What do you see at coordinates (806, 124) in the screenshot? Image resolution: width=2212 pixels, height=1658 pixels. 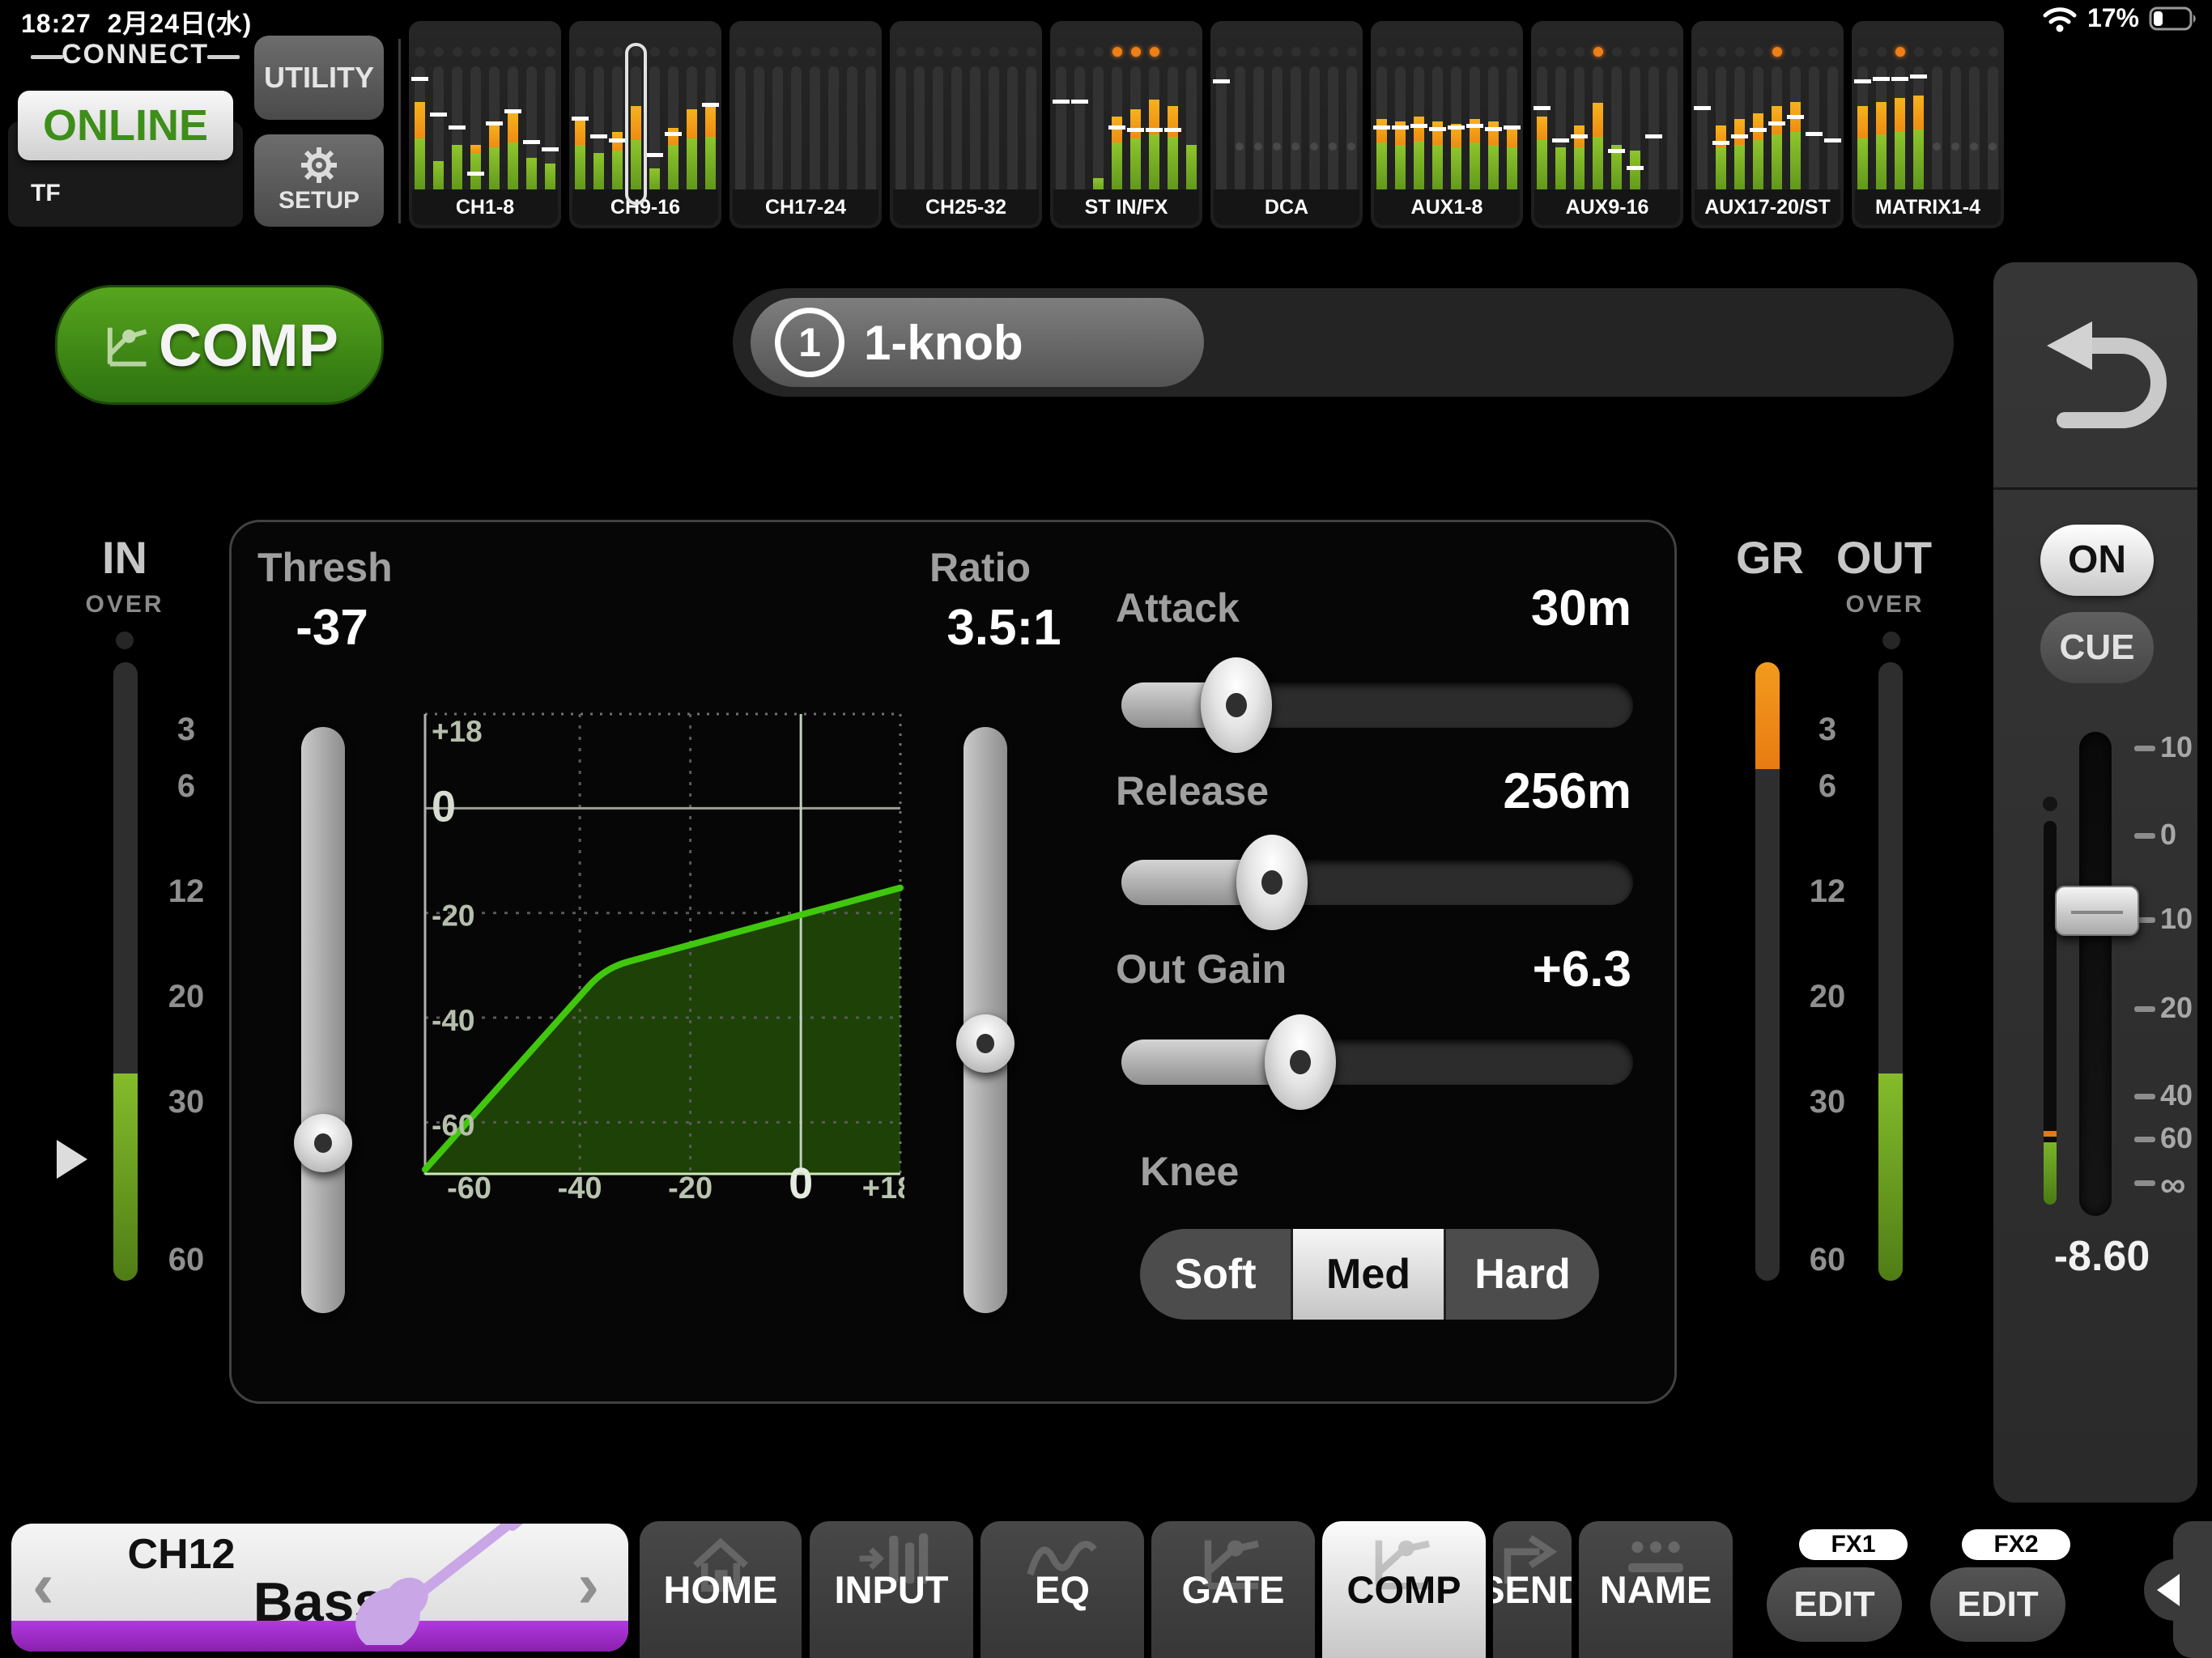 I see `meter-block-ch17-24: CH17-24` at bounding box center [806, 124].